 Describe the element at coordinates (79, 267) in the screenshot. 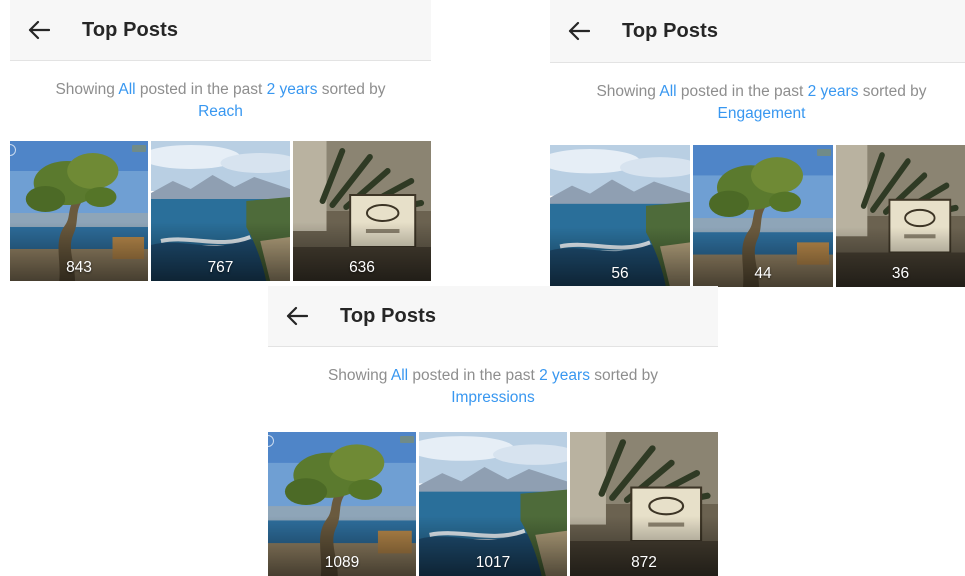

I see `post-metric-count: 843` at that location.